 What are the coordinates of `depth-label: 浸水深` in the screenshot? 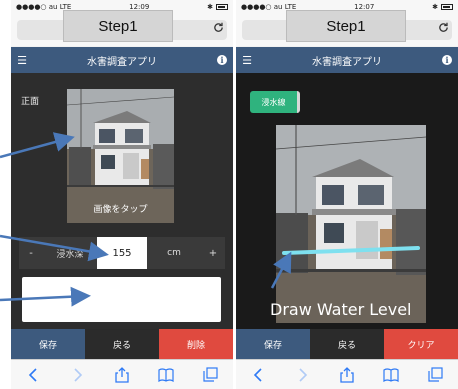 It's located at (70, 254).